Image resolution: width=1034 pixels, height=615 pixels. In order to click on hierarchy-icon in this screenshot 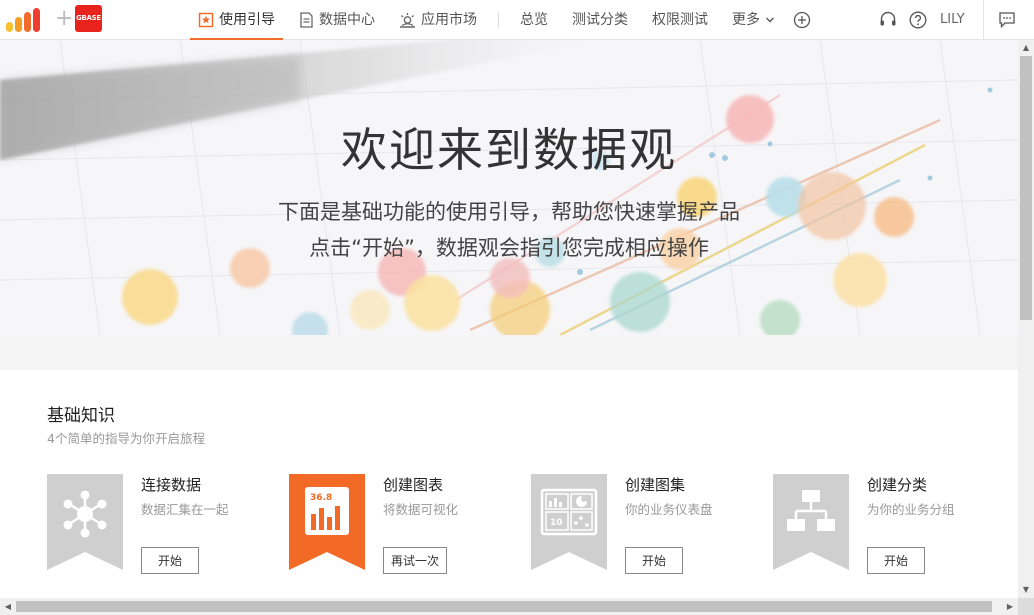, I will do `click(811, 522)`.